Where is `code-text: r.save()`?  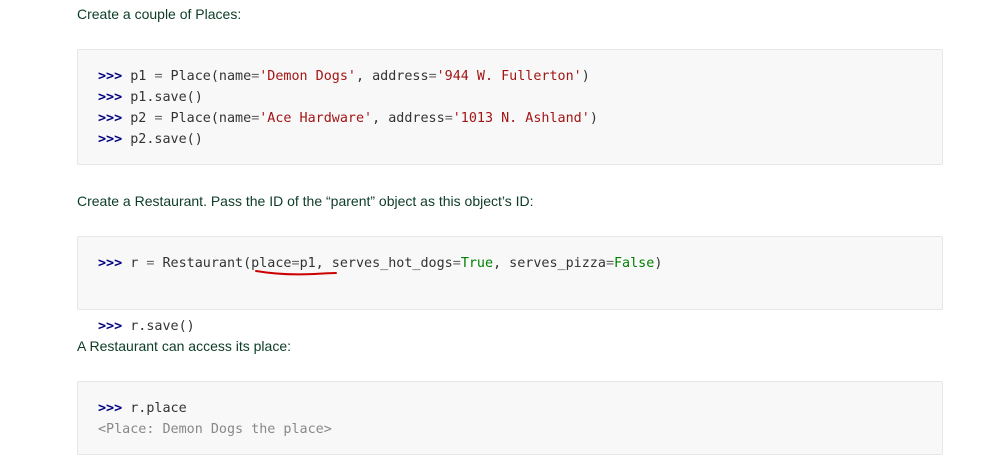
code-text: r.save() is located at coordinates (162, 326).